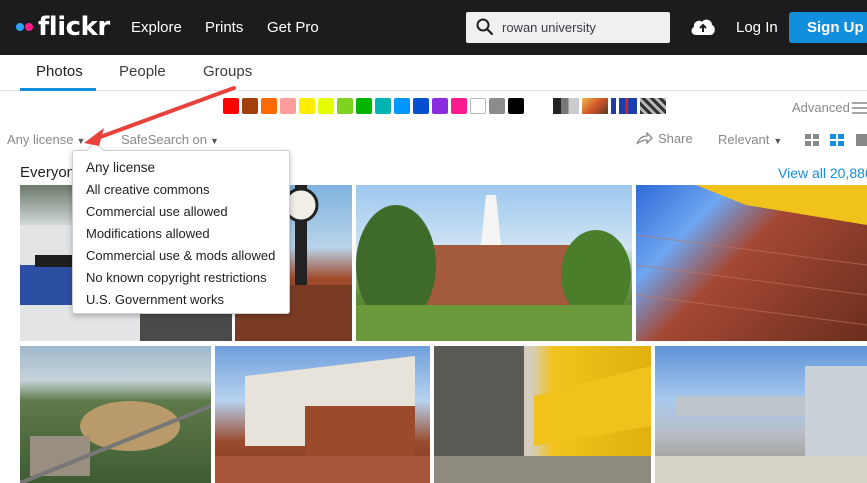 This screenshot has height=483, width=867. What do you see at coordinates (180, 255) in the screenshot?
I see `license-option-commercial-mods: Commercial use & mods allowed` at bounding box center [180, 255].